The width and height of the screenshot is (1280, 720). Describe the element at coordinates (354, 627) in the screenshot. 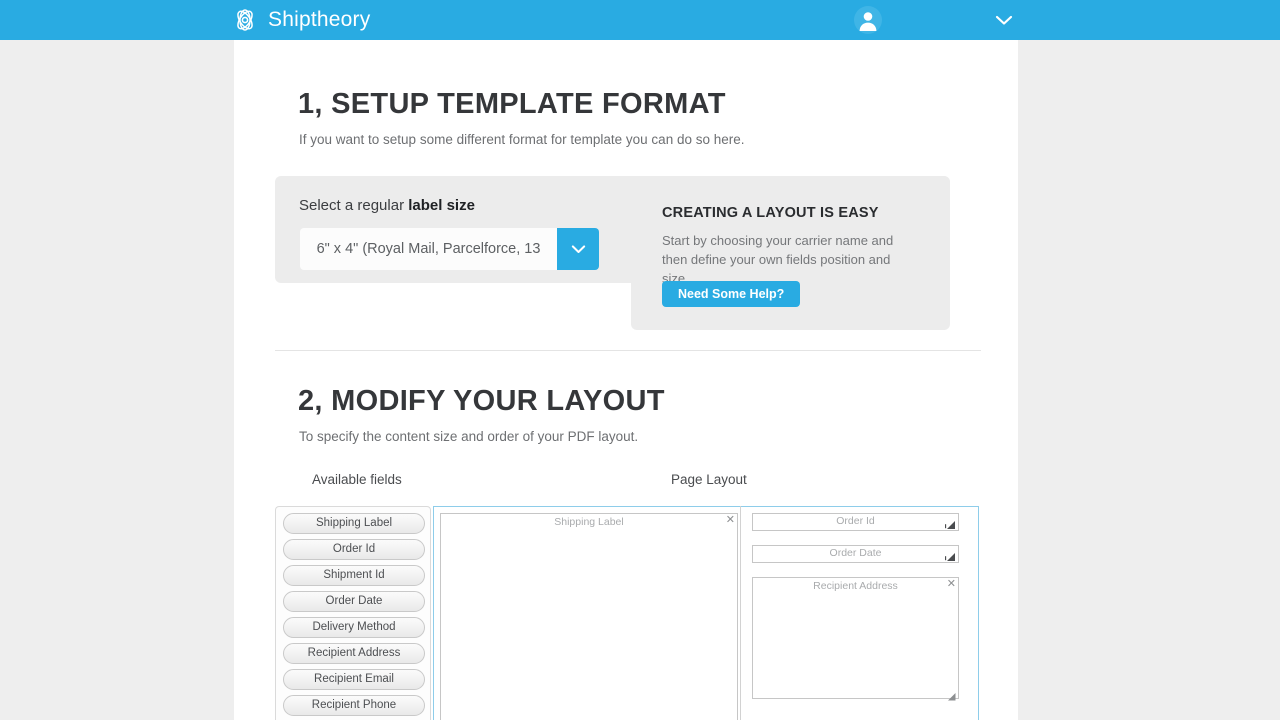

I see `available-field-item: Delivery Method` at that location.